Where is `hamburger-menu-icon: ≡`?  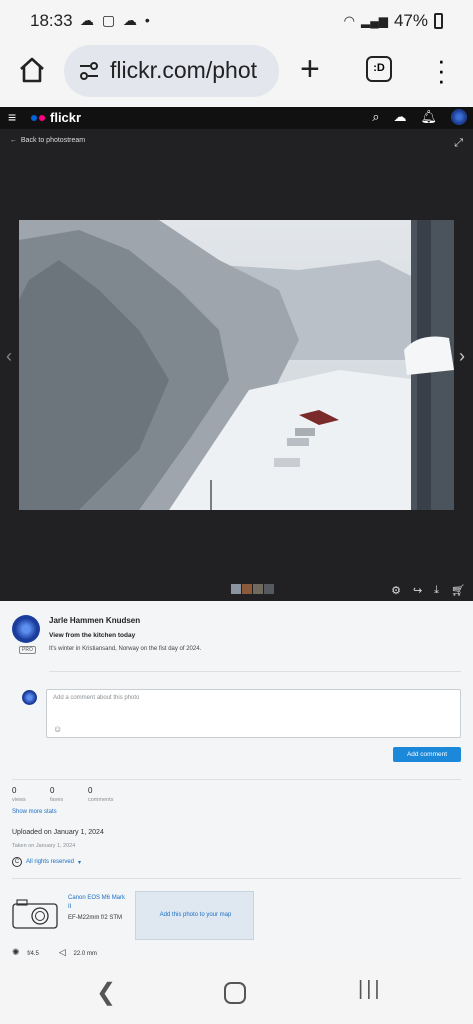 hamburger-menu-icon: ≡ is located at coordinates (12, 117).